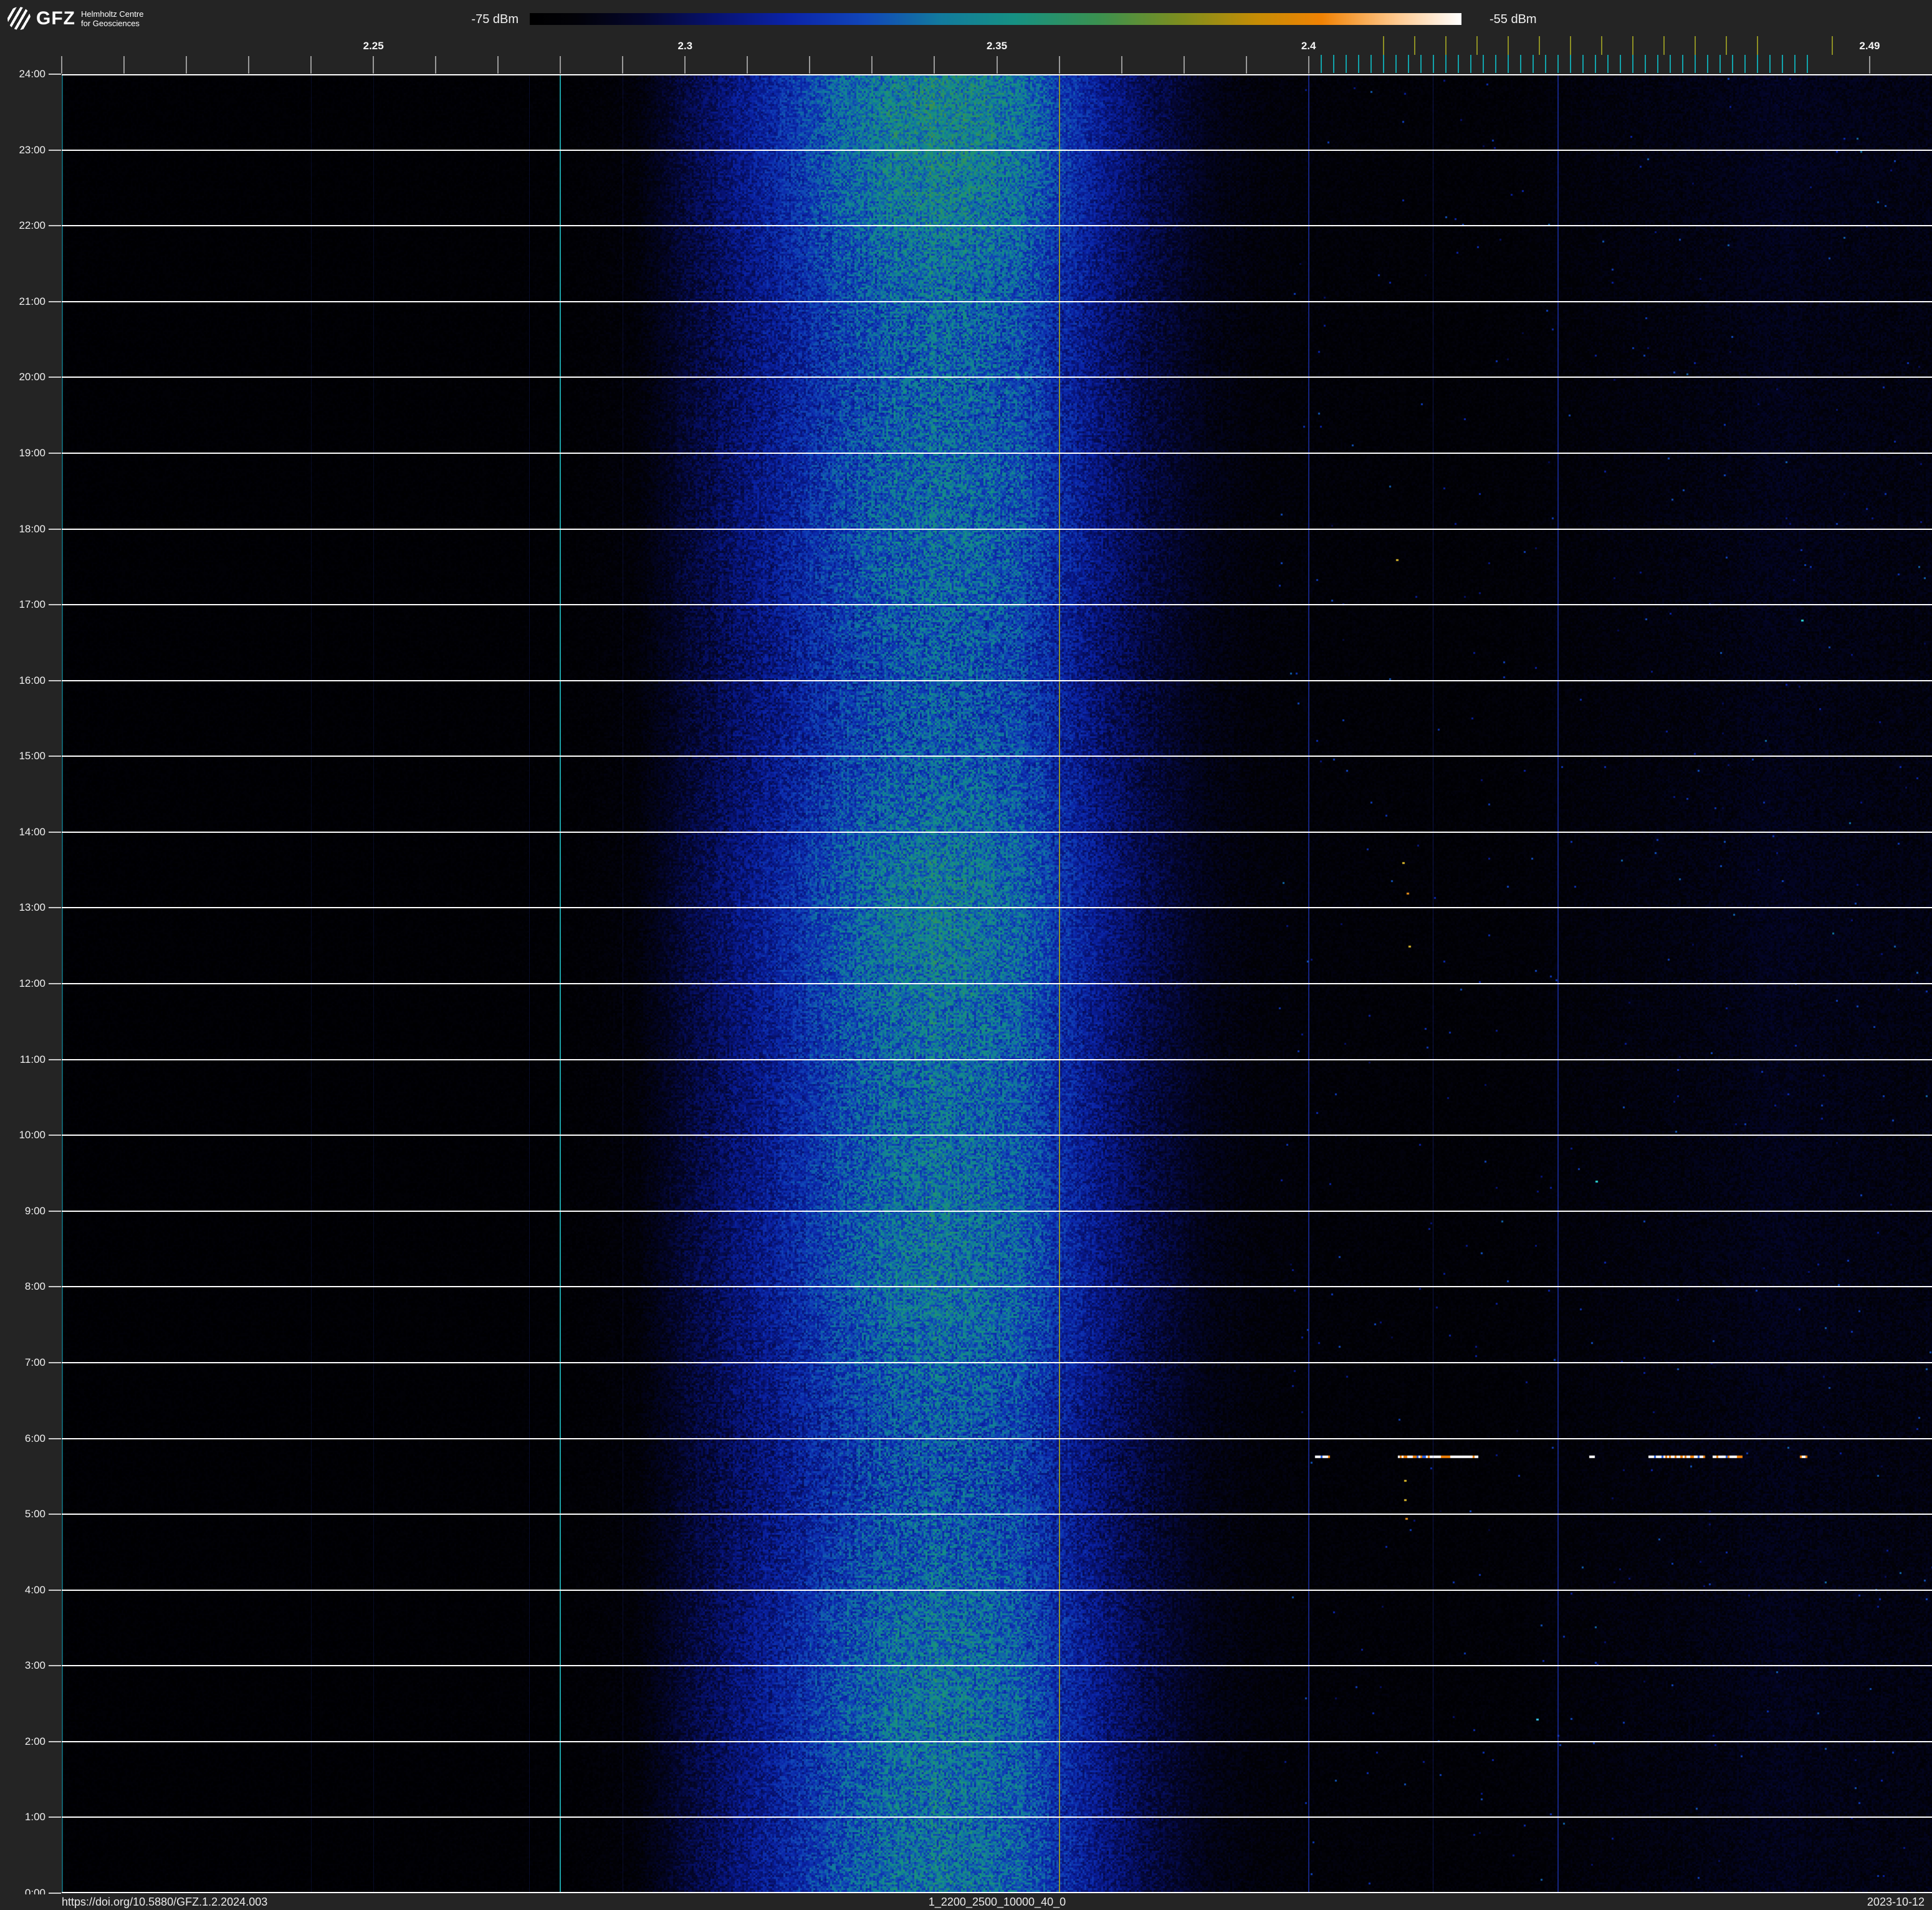 The image size is (1932, 1910). What do you see at coordinates (32, 907) in the screenshot?
I see `time-axis-label: 13:00` at bounding box center [32, 907].